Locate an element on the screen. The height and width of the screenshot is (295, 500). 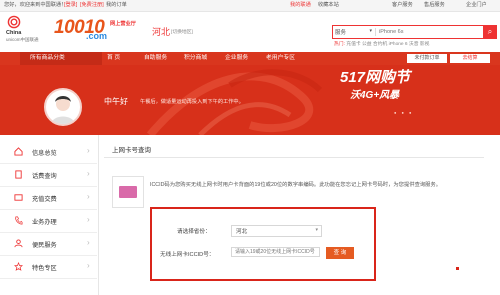
sidebar-item-business: 业务办理 › is located at coordinates (48, 221).